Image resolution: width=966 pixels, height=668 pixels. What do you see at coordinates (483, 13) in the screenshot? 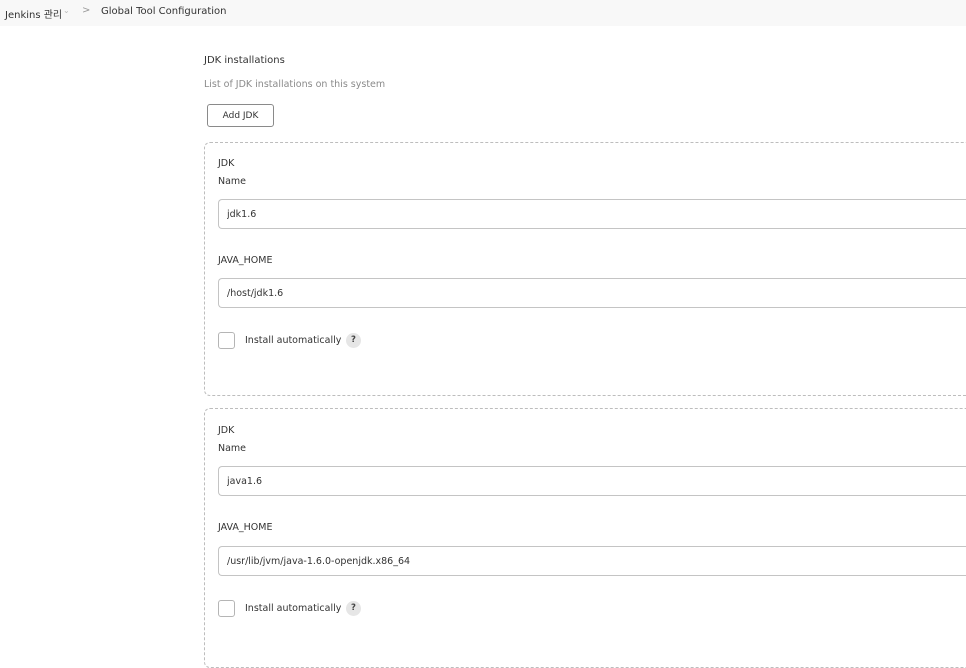
I see `breadcrumb-bar: Jenkins 관리 ⌄ > Global Tool Configuration` at bounding box center [483, 13].